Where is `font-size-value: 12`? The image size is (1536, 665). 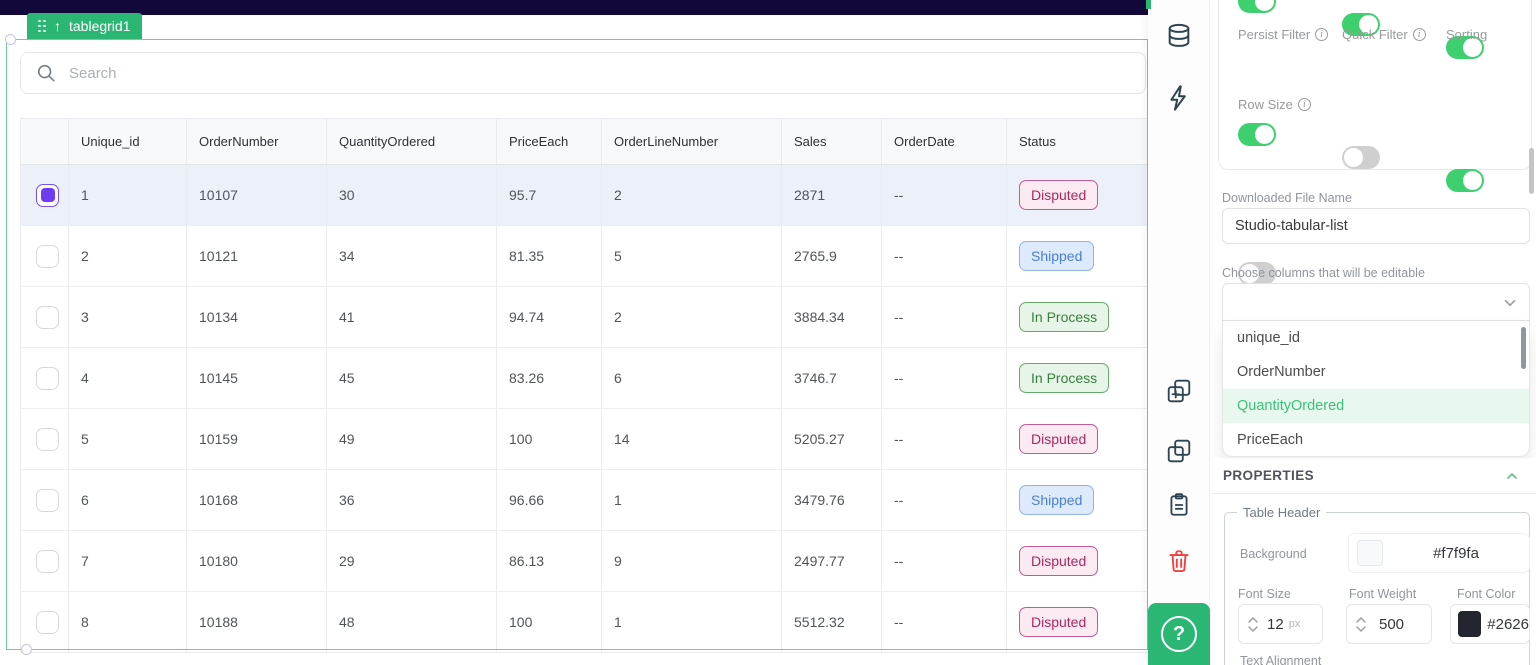 font-size-value: 12 is located at coordinates (1275, 624).